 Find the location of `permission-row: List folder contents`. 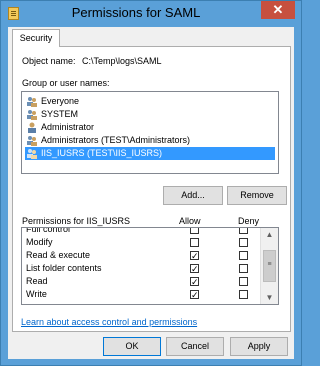

permission-row: List folder contents is located at coordinates (142, 268).